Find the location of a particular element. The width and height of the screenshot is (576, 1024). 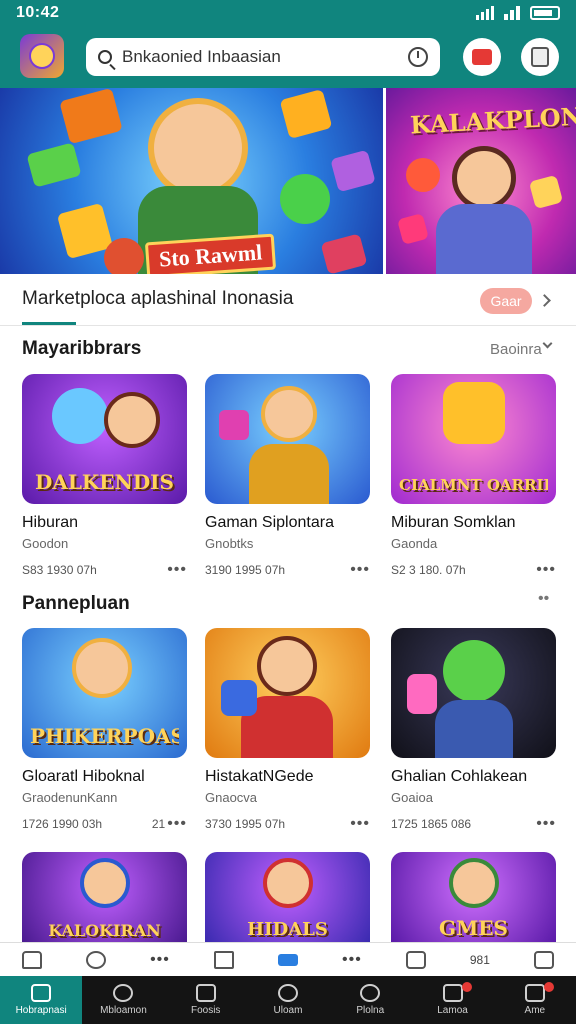

circle-icon is located at coordinates (287, 993).